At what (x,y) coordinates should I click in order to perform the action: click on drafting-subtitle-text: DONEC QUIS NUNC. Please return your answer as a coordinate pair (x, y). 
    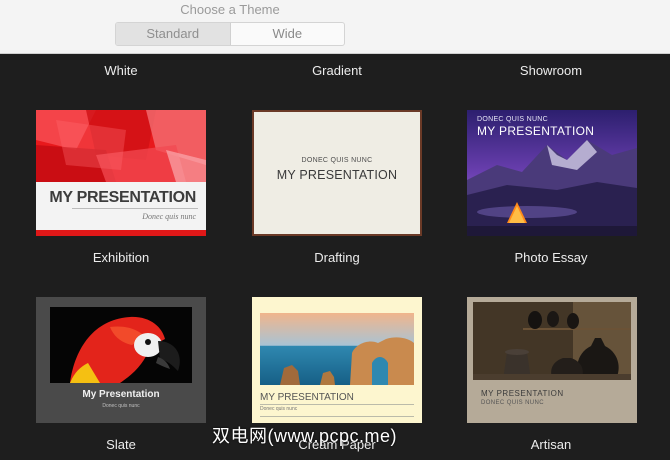
    Looking at the image, I should click on (337, 160).